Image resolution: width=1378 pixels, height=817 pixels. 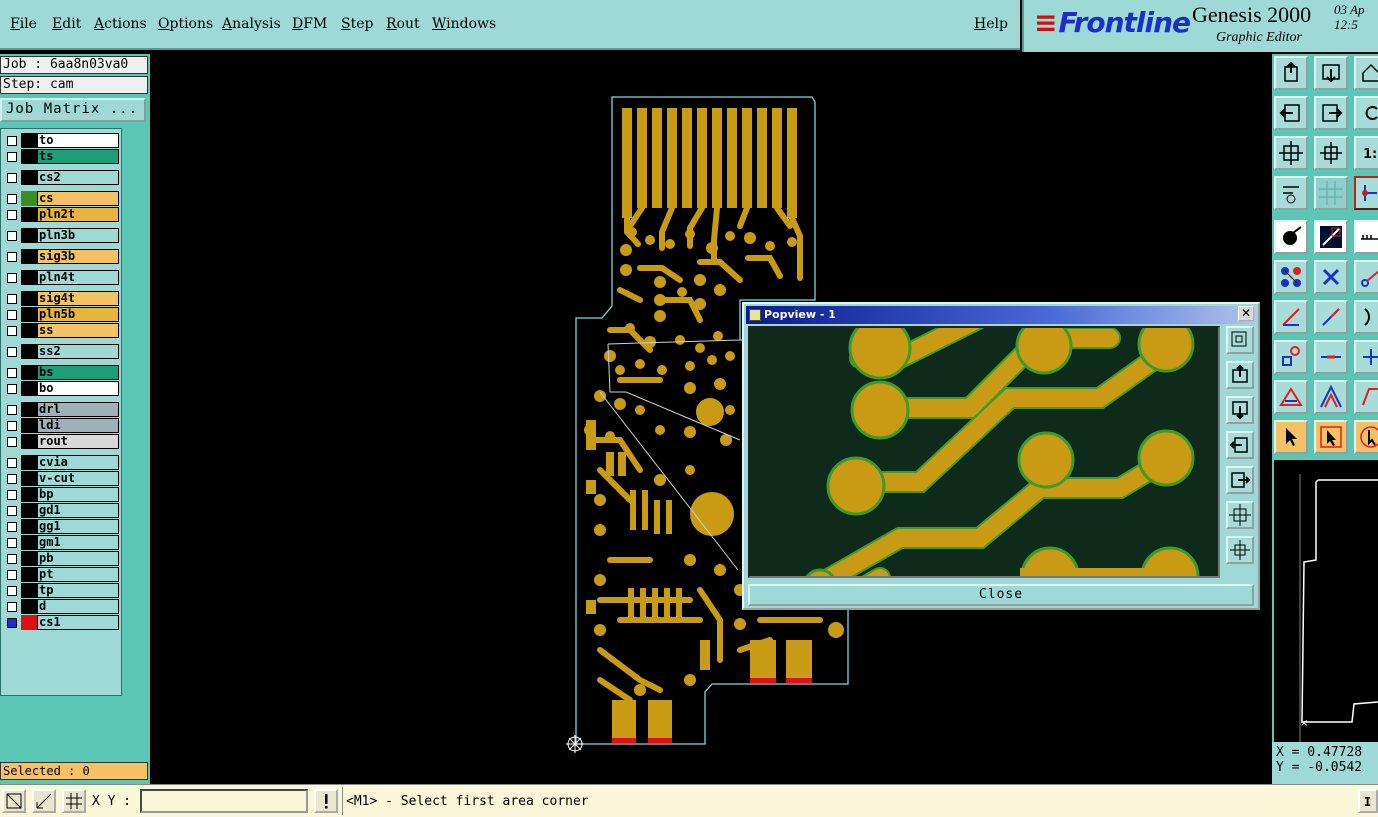 What do you see at coordinates (1331, 113) in the screenshot?
I see `pan-right-icon` at bounding box center [1331, 113].